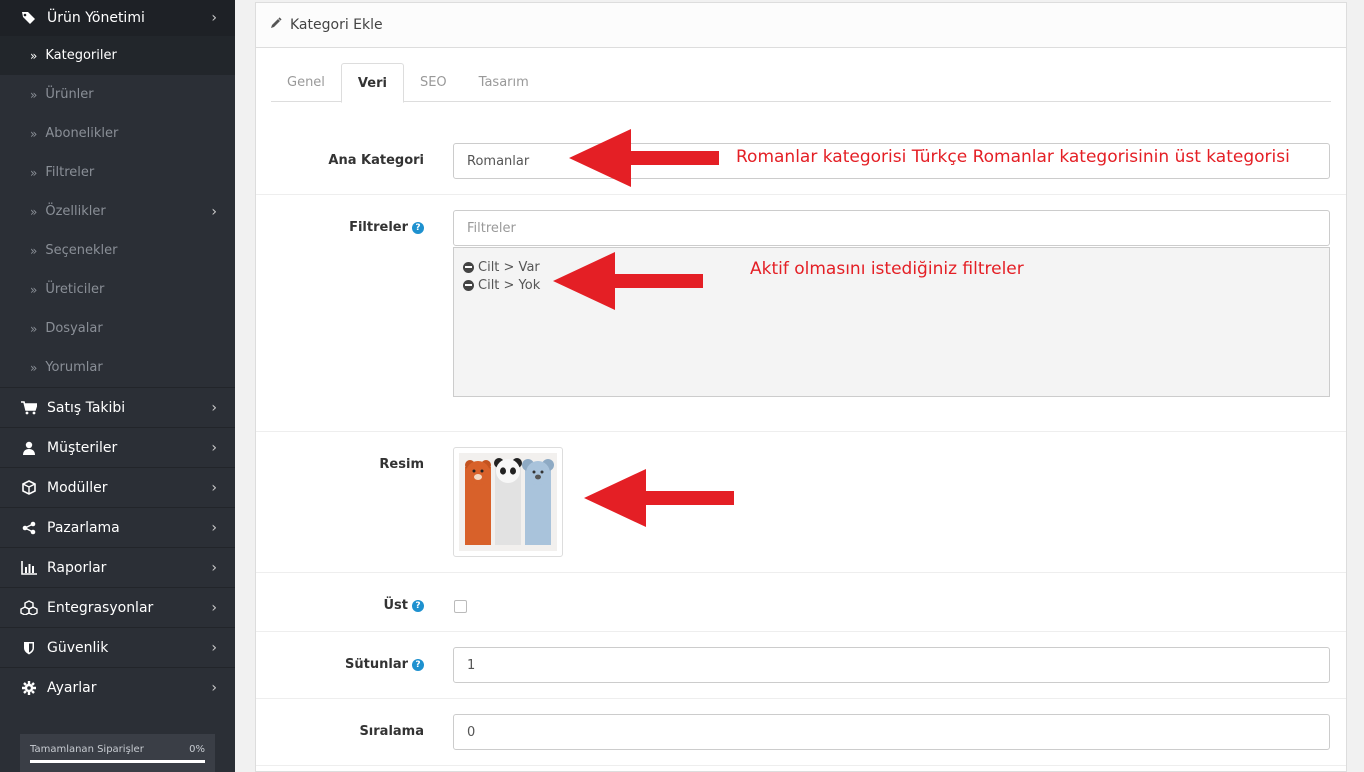 The height and width of the screenshot is (772, 1364). I want to click on parent-category-label: Ana Kategori, so click(376, 160).